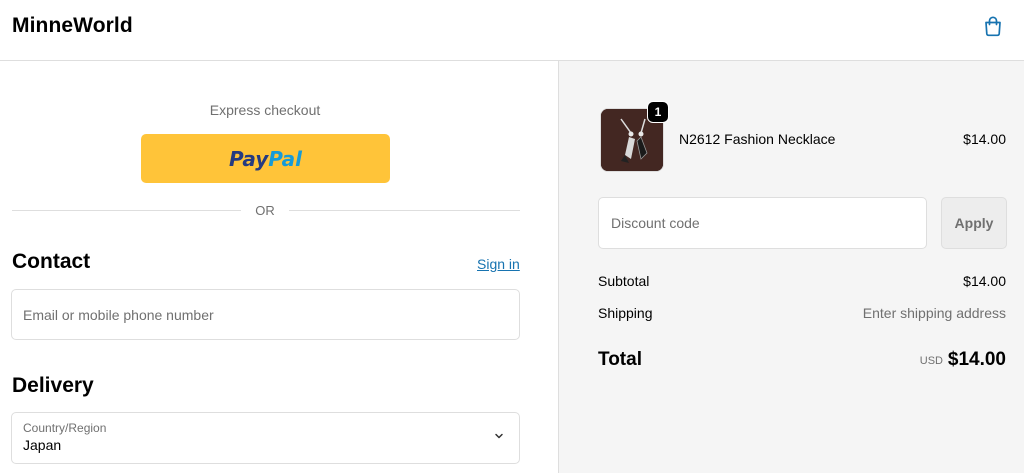 The height and width of the screenshot is (473, 1024). I want to click on product-name: N2612 Fashion Necklace, so click(757, 139).